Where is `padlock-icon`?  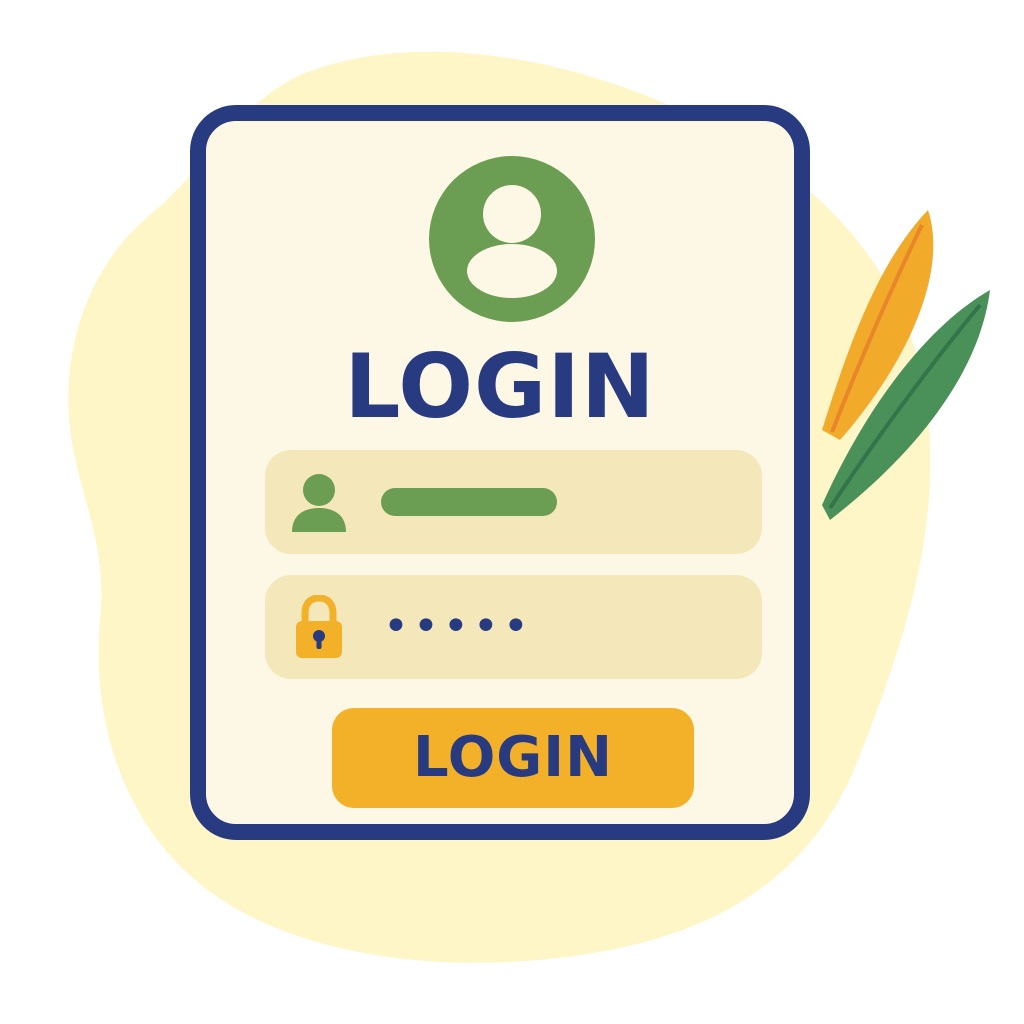 padlock-icon is located at coordinates (319, 626).